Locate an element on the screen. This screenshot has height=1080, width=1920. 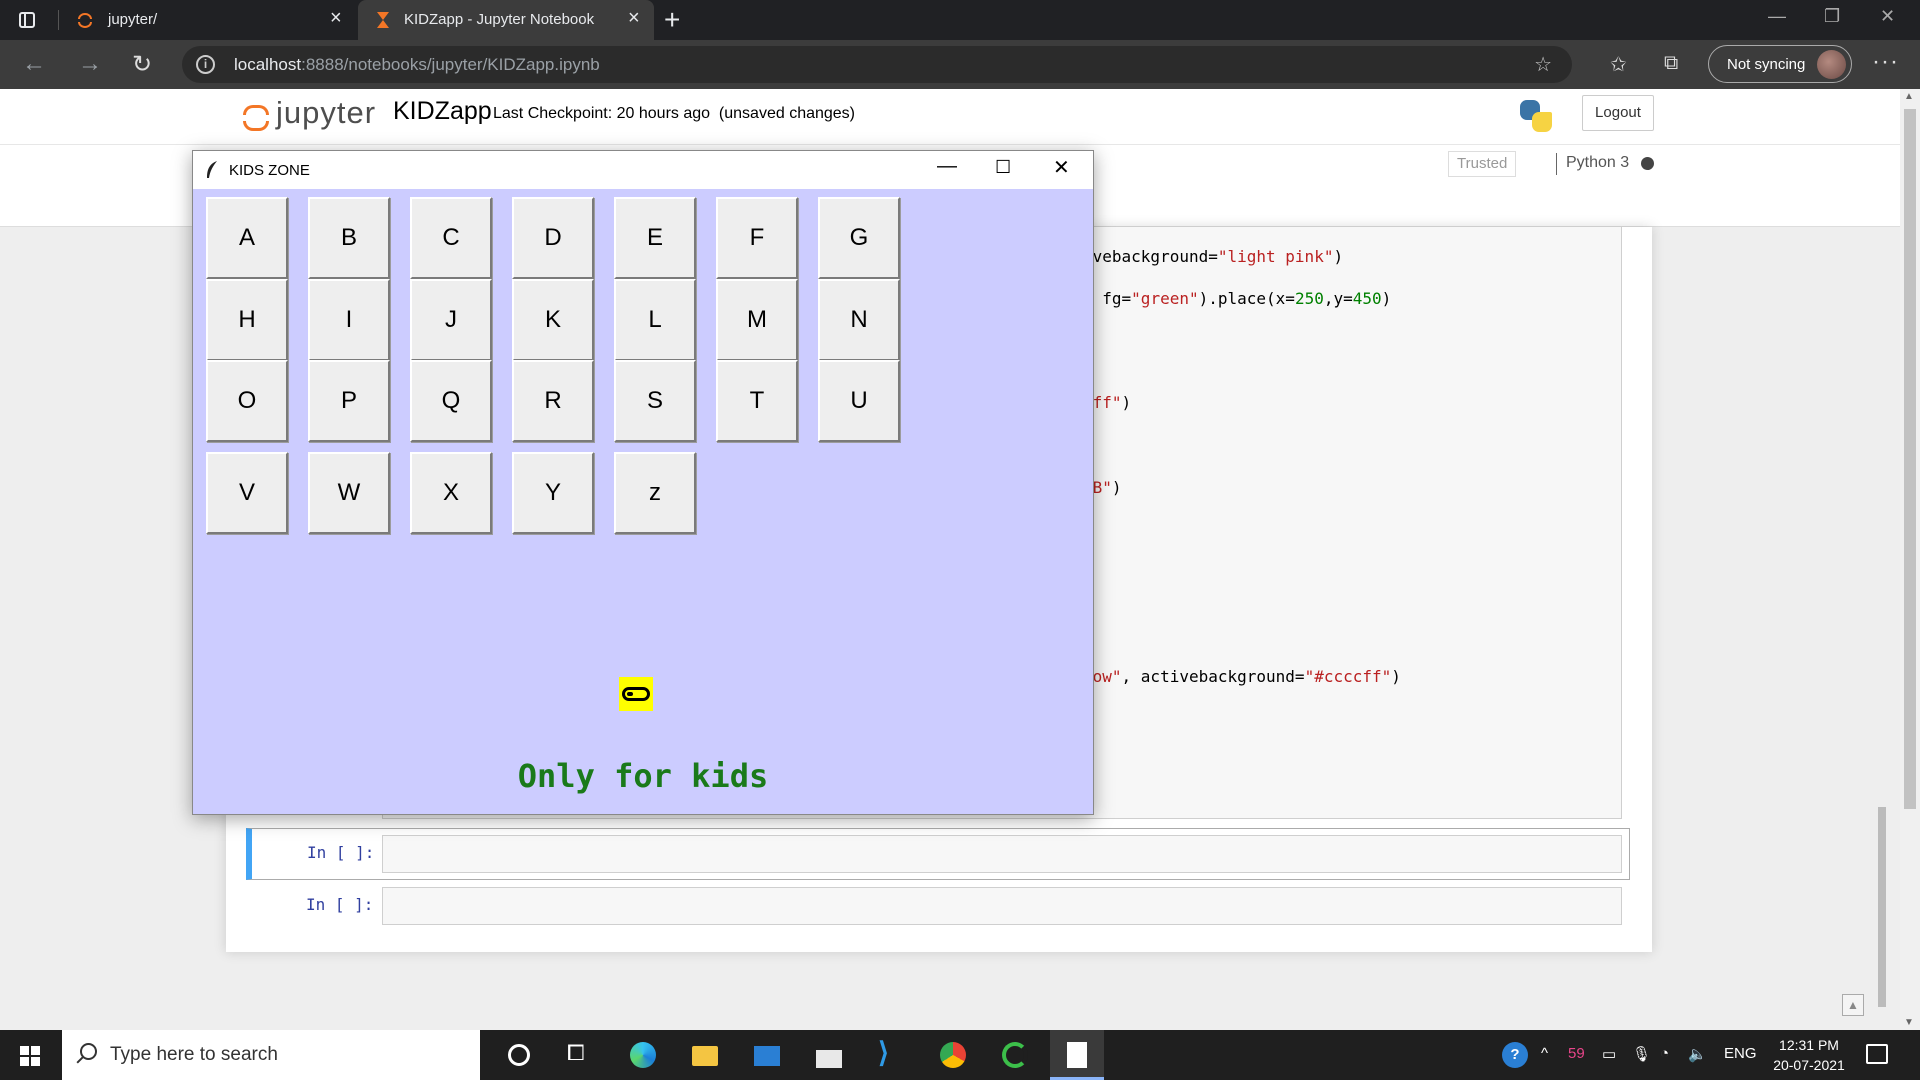
tab-title: jupyter/ is located at coordinates (133, 19).